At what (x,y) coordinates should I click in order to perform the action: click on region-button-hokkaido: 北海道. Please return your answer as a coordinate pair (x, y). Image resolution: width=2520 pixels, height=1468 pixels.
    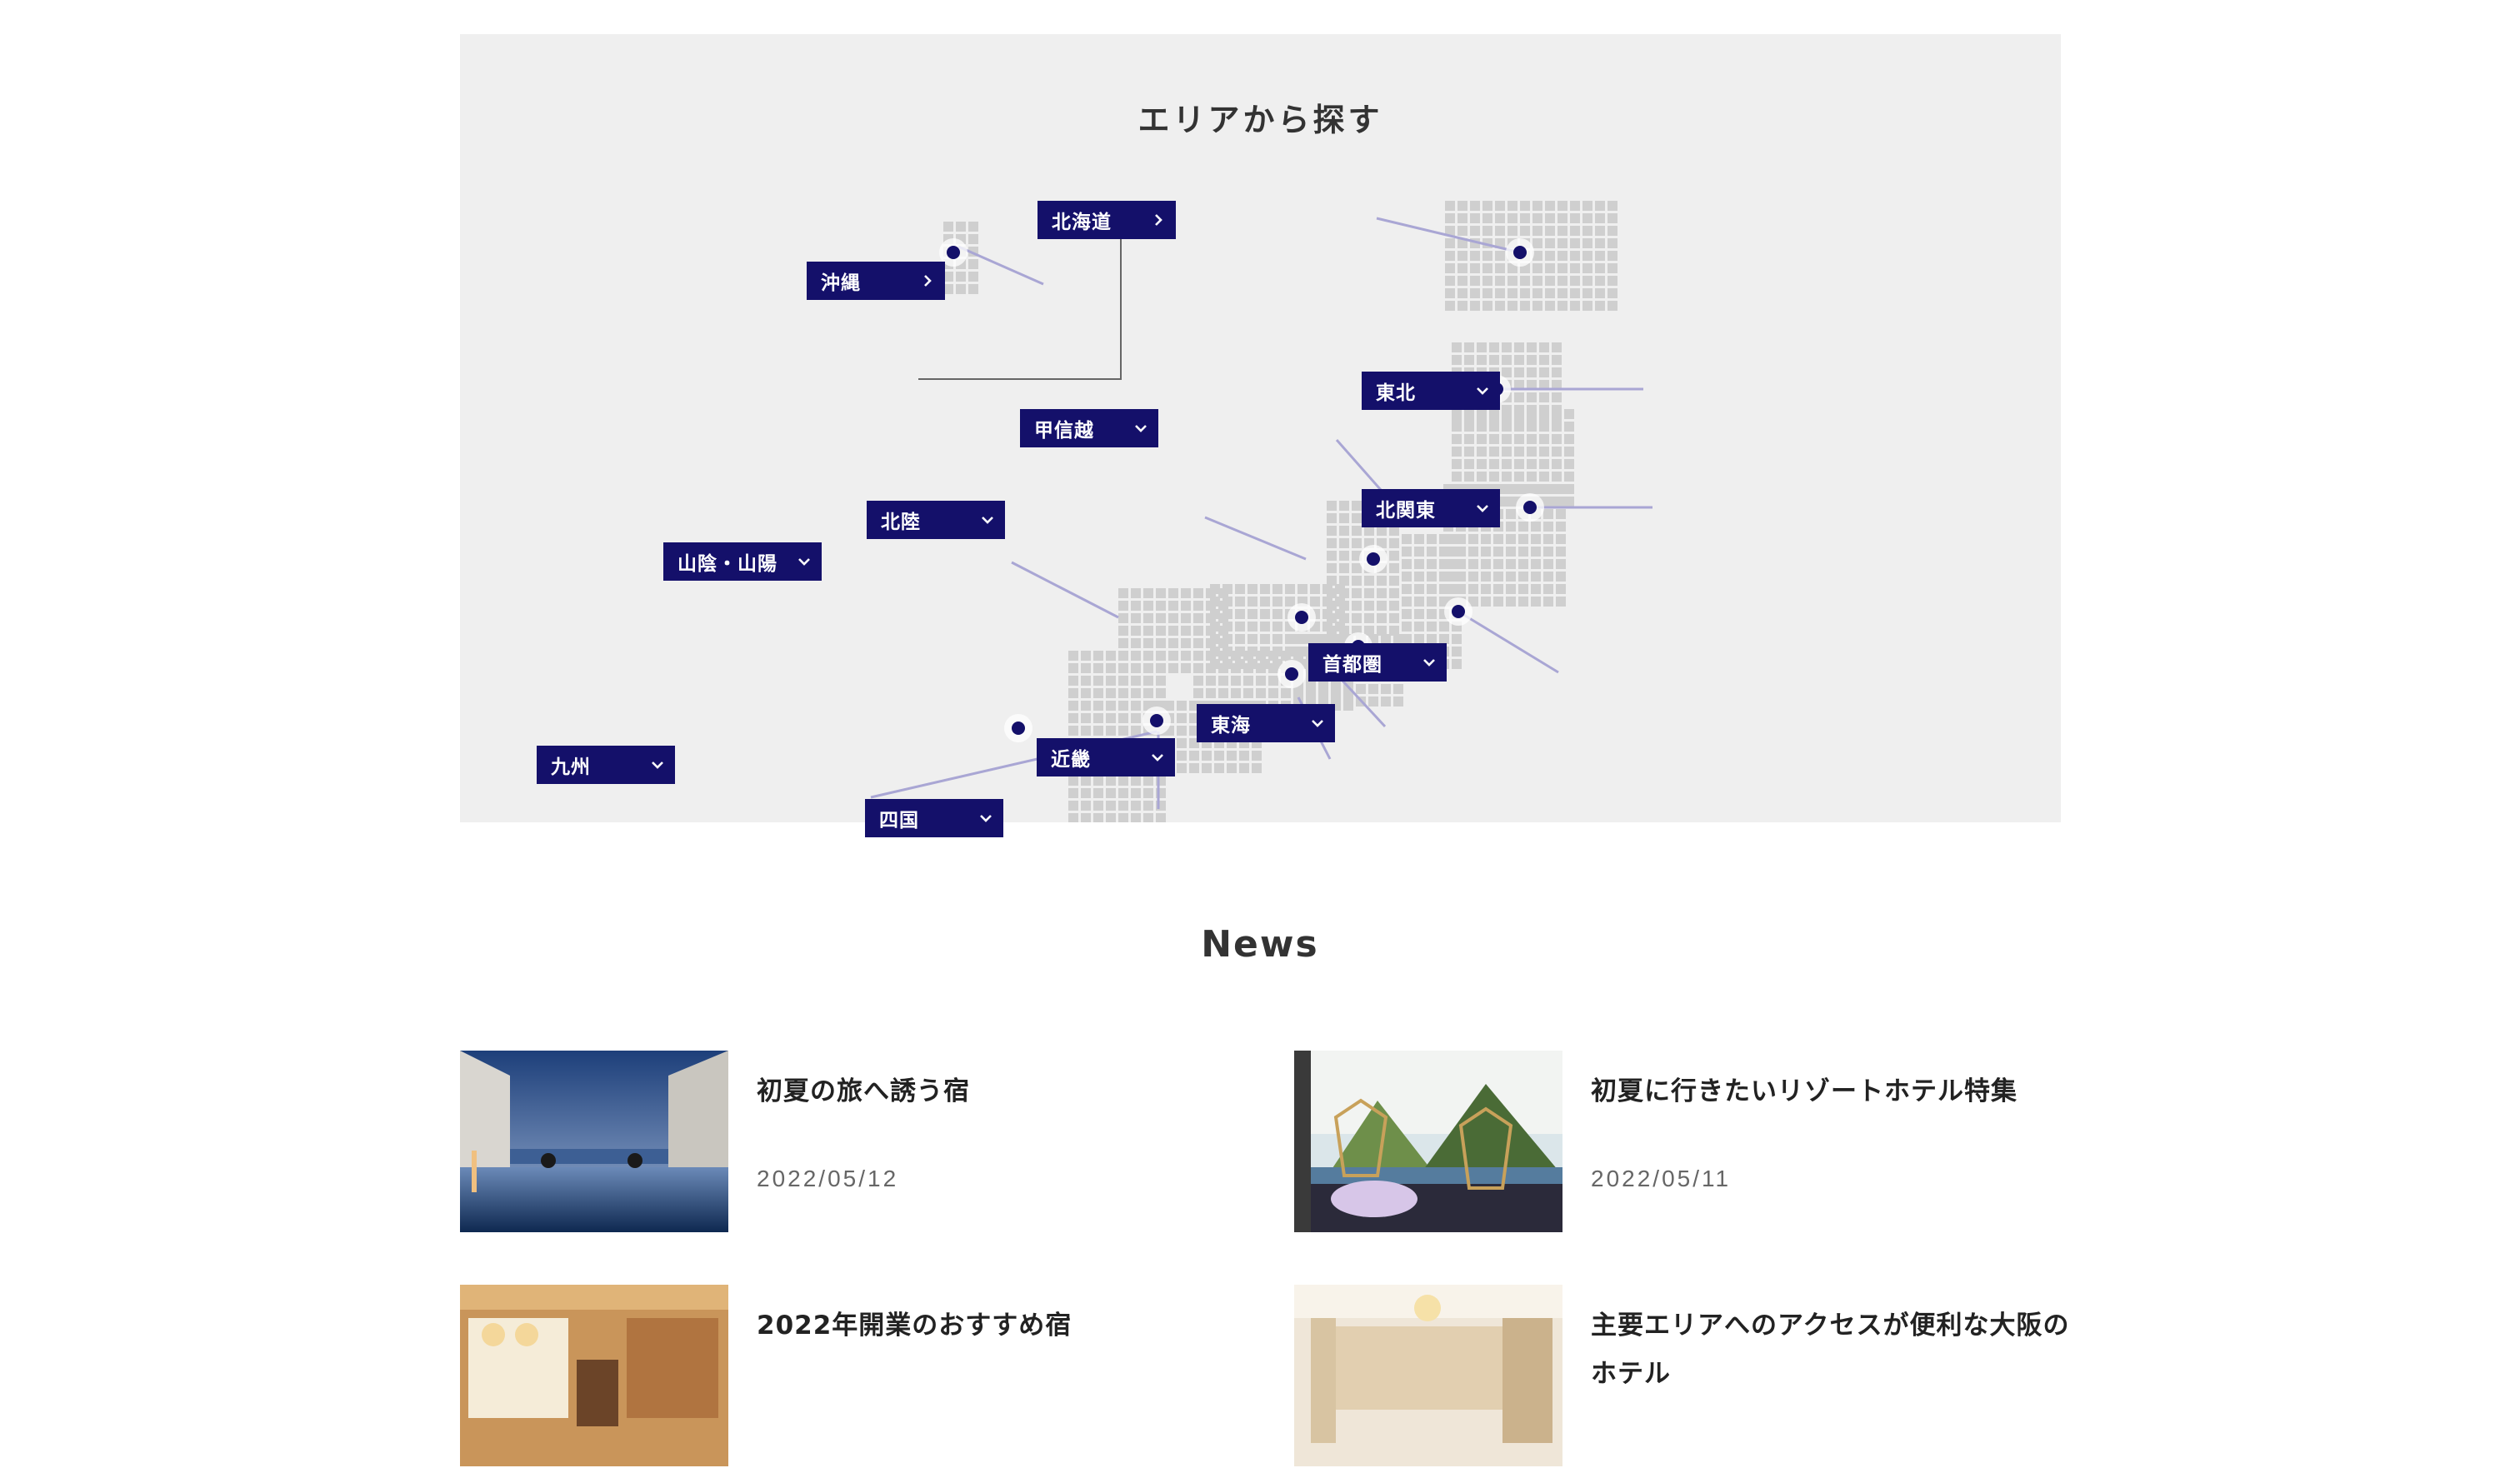
    Looking at the image, I should click on (1107, 220).